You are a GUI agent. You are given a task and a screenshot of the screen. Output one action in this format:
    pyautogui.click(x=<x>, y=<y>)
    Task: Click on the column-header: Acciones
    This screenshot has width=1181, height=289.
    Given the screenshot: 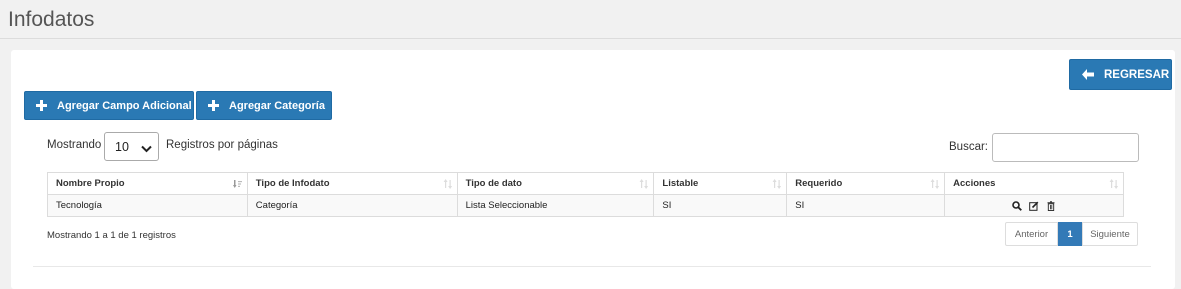 What is the action you would take?
    pyautogui.click(x=1034, y=183)
    